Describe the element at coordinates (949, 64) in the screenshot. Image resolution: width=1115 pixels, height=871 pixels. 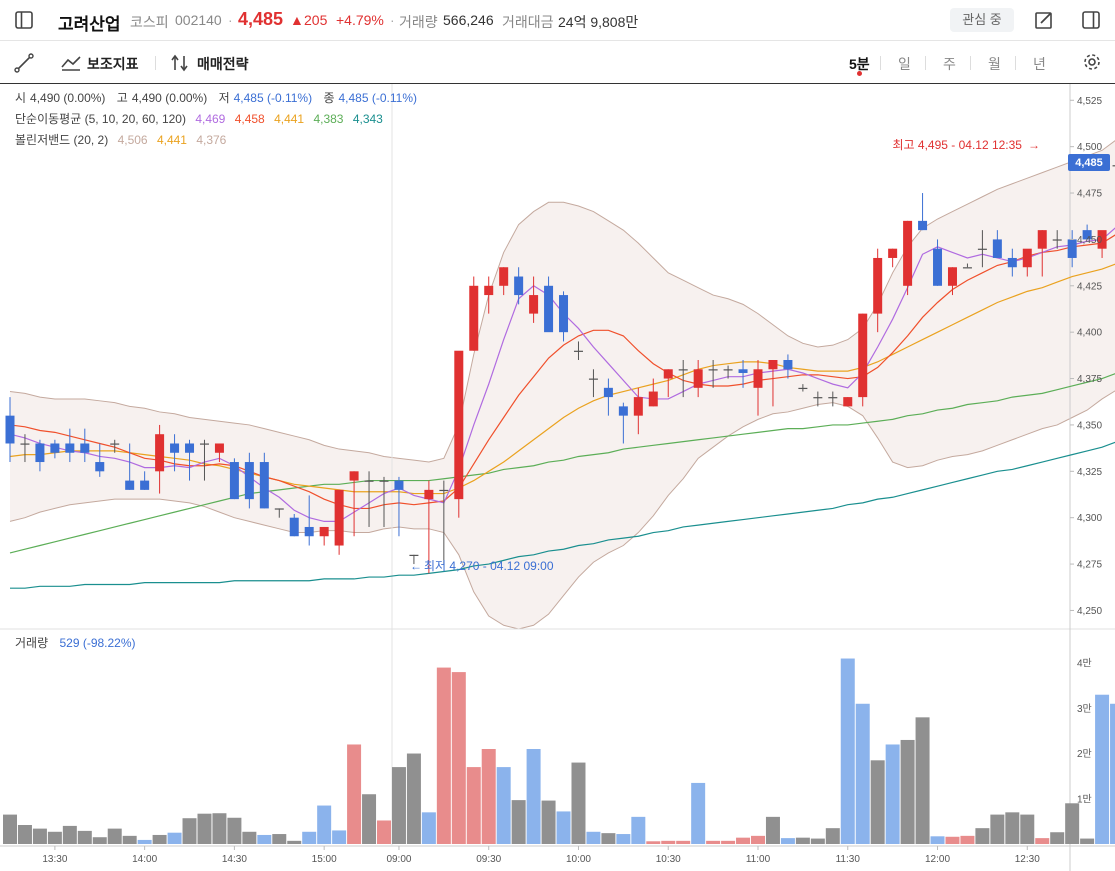
I see `period-week: 주` at that location.